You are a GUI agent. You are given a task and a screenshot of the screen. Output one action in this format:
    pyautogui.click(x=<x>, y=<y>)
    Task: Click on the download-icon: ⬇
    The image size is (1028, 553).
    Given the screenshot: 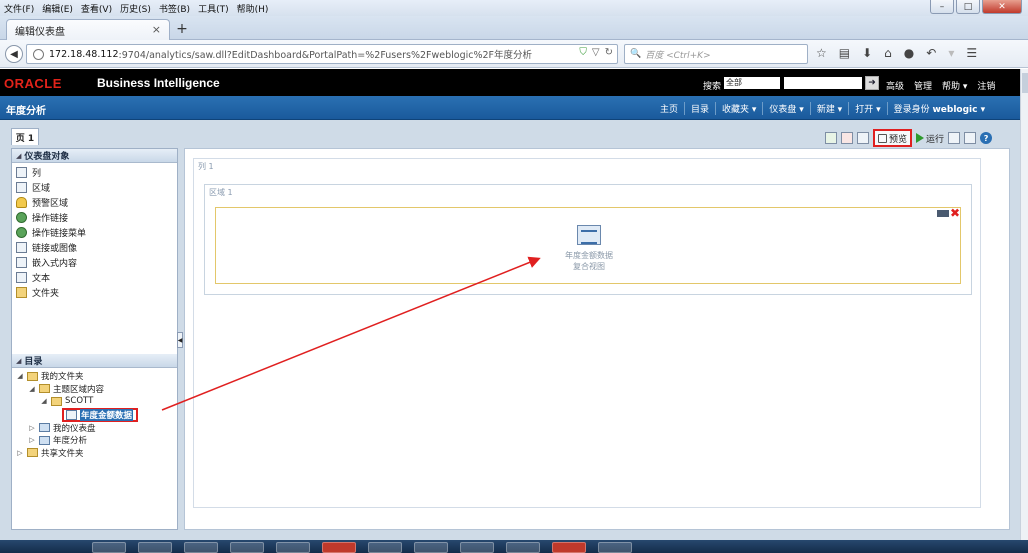 What is the action you would take?
    pyautogui.click(x=867, y=53)
    